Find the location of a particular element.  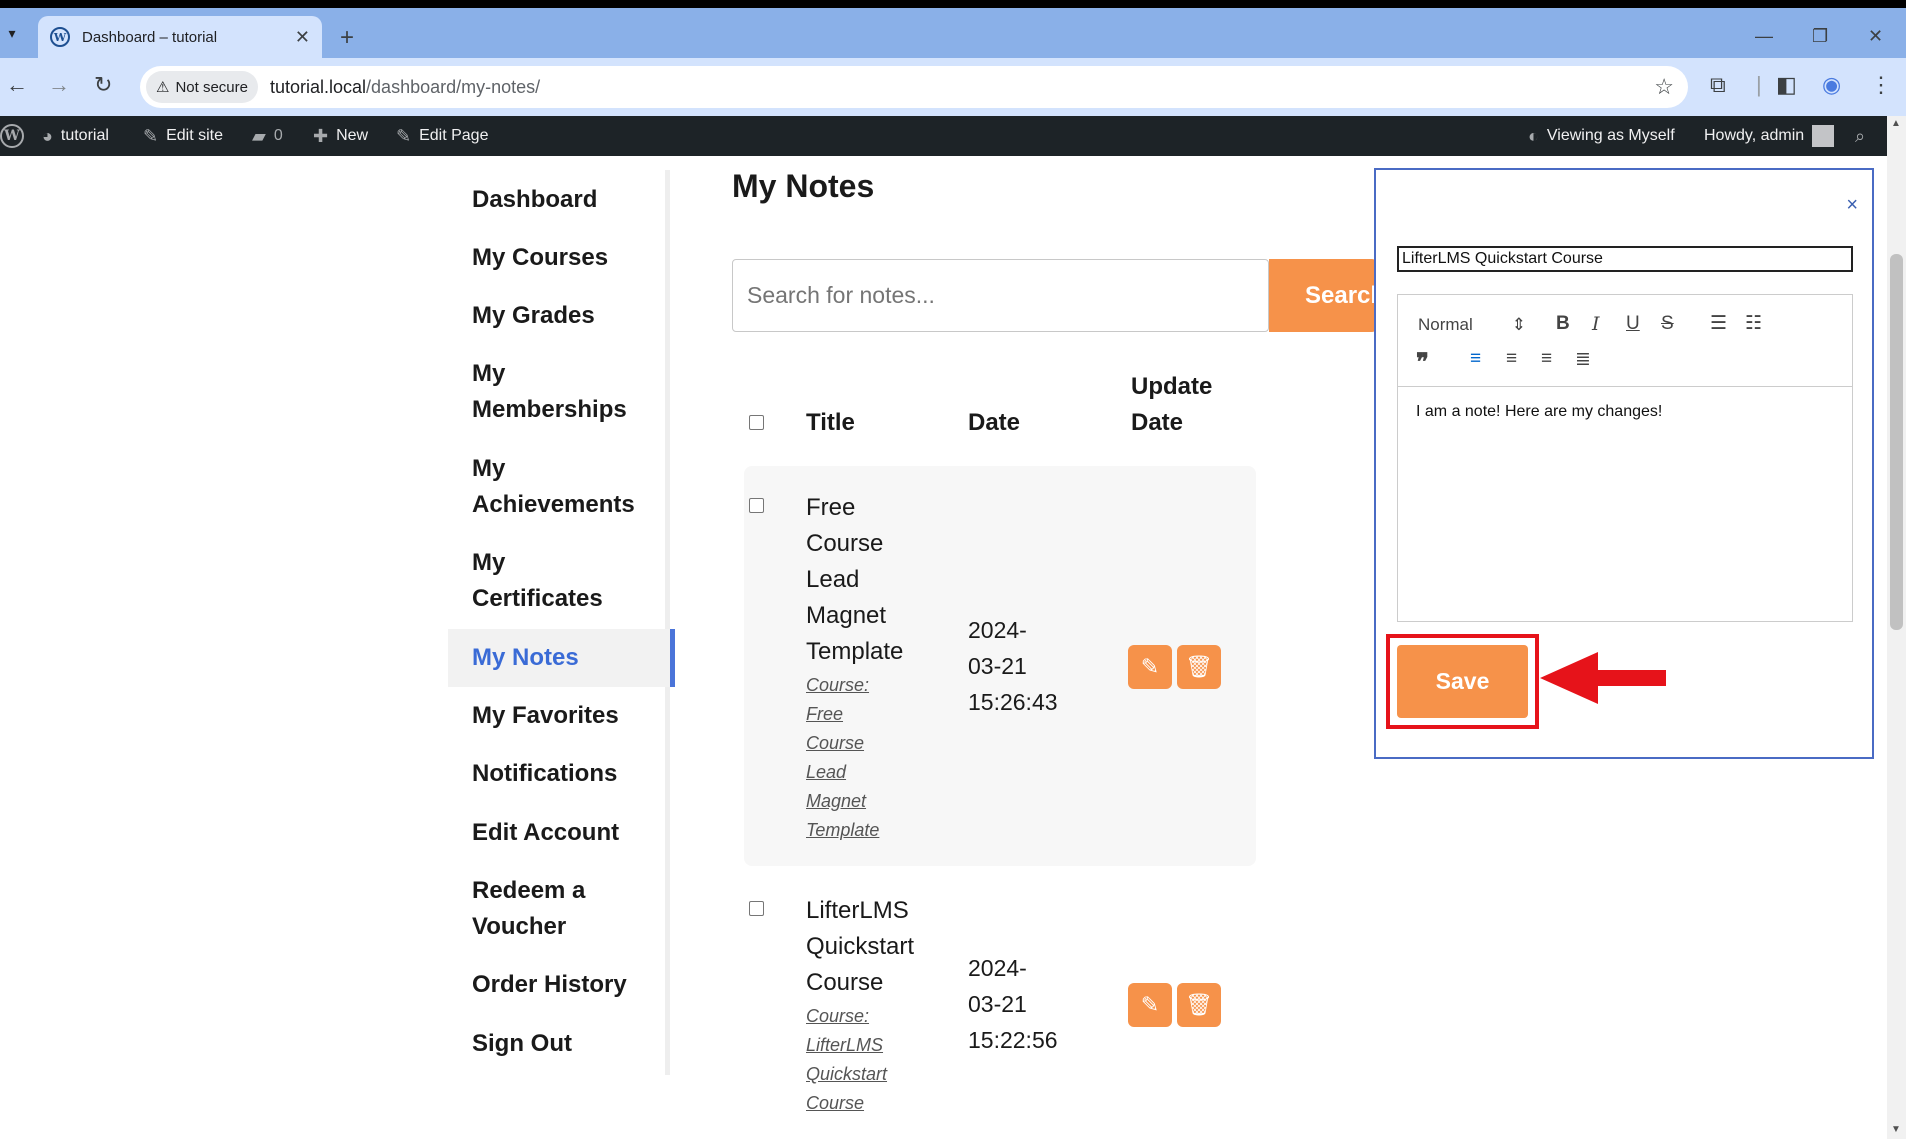

tab-search-button: ▾ is located at coordinates (12, 33).